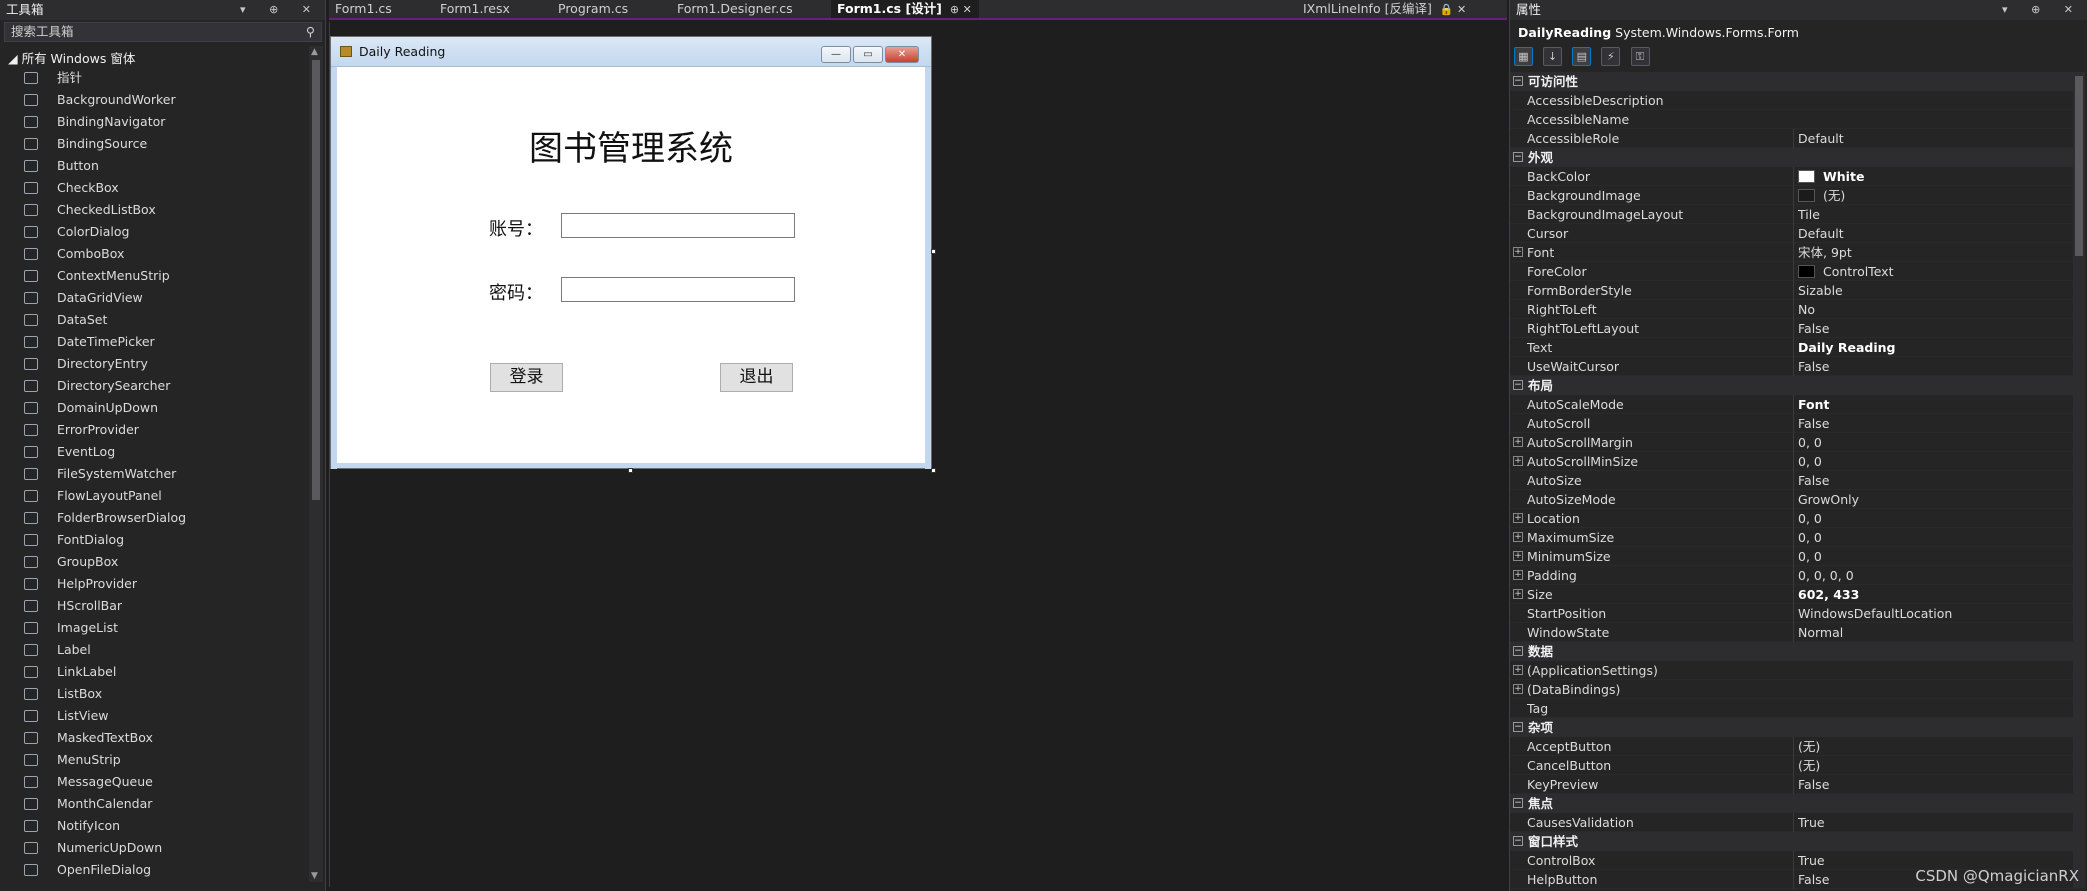 The height and width of the screenshot is (891, 2087). I want to click on password-label: 密码：, so click(516, 292).